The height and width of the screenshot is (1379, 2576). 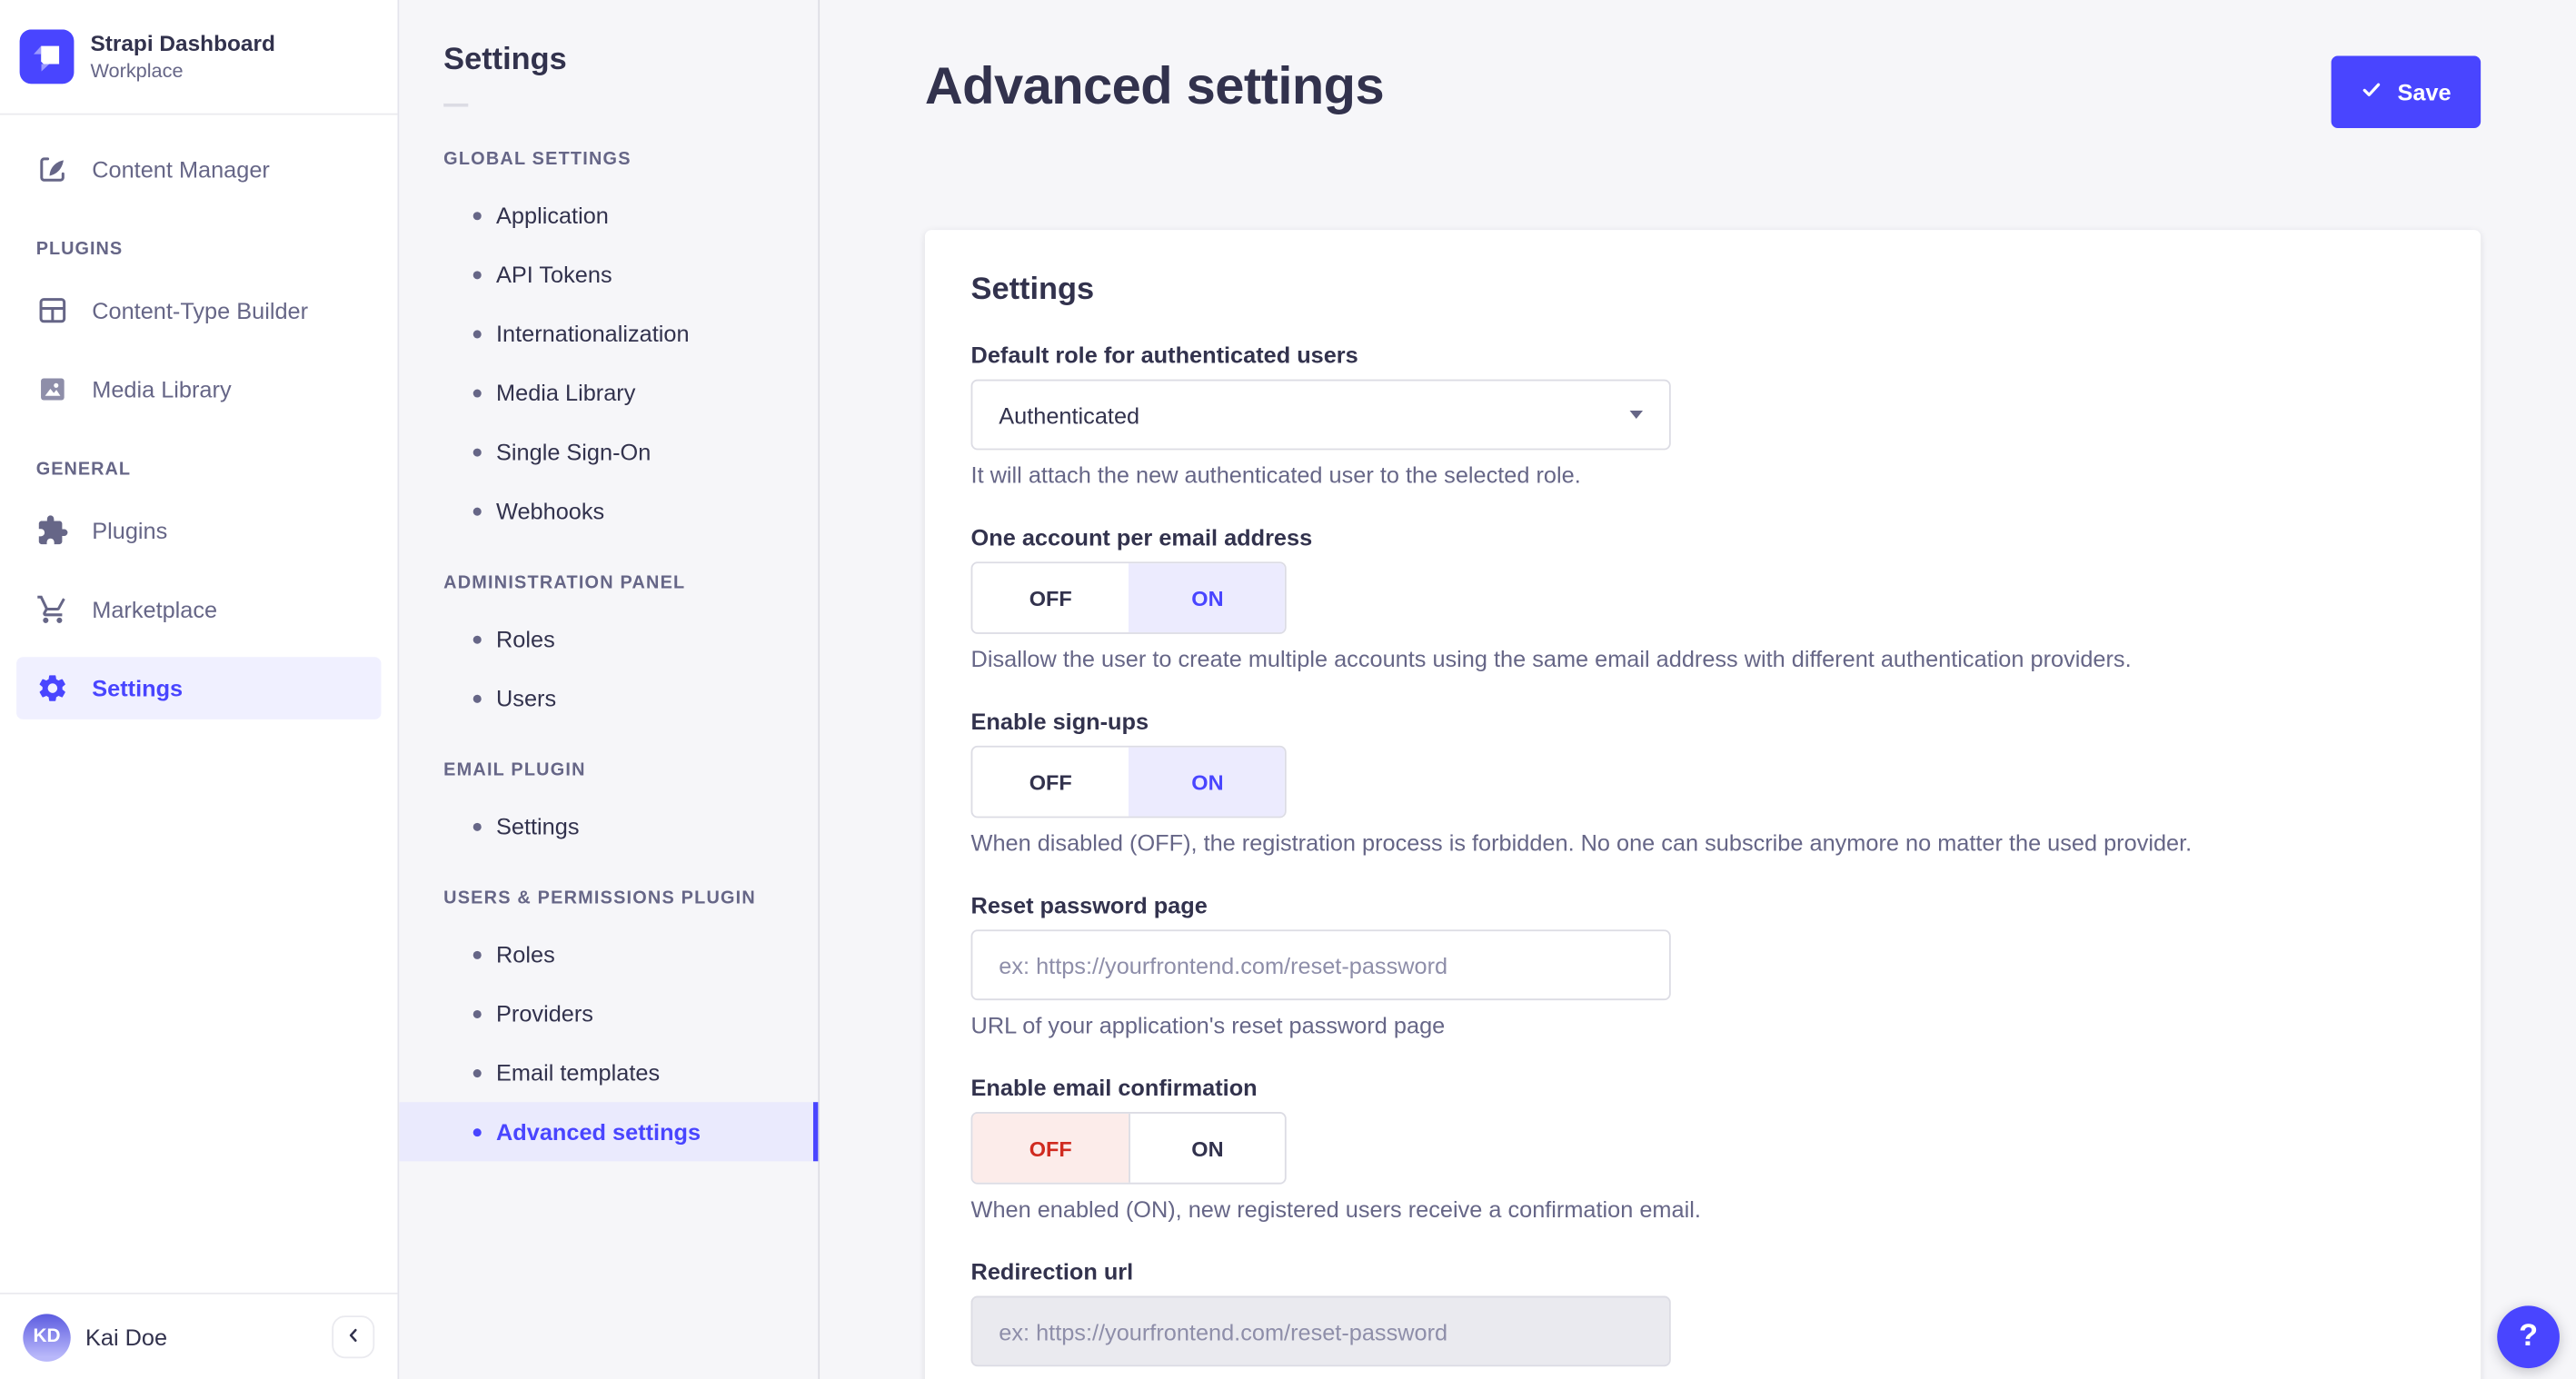 What do you see at coordinates (609, 1132) in the screenshot?
I see `subnav-item-advanced-settings: Advanced settings` at bounding box center [609, 1132].